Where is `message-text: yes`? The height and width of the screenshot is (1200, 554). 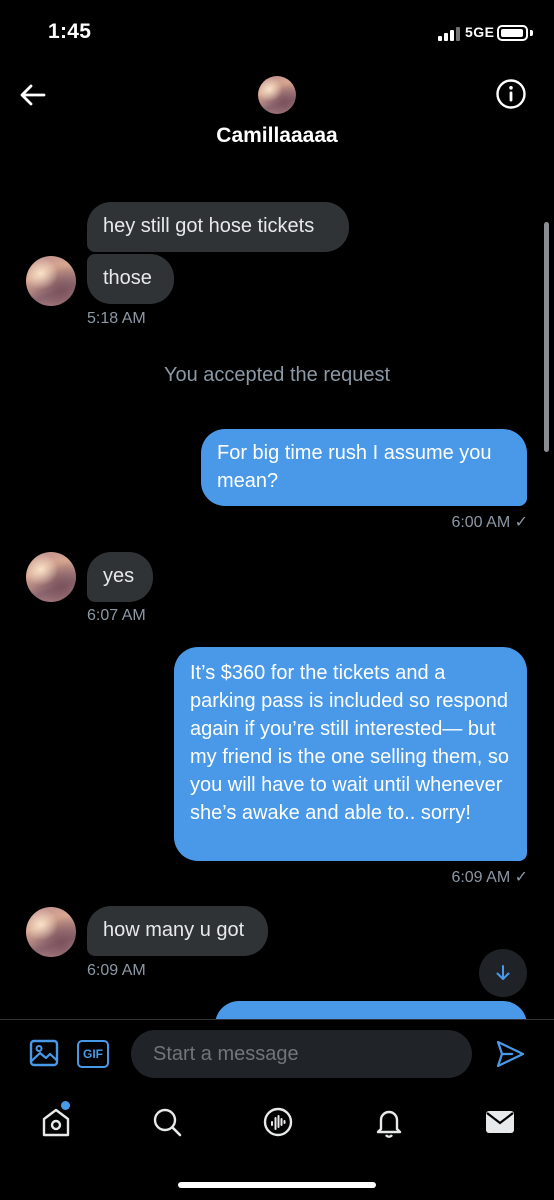
message-text: yes is located at coordinates (119, 576).